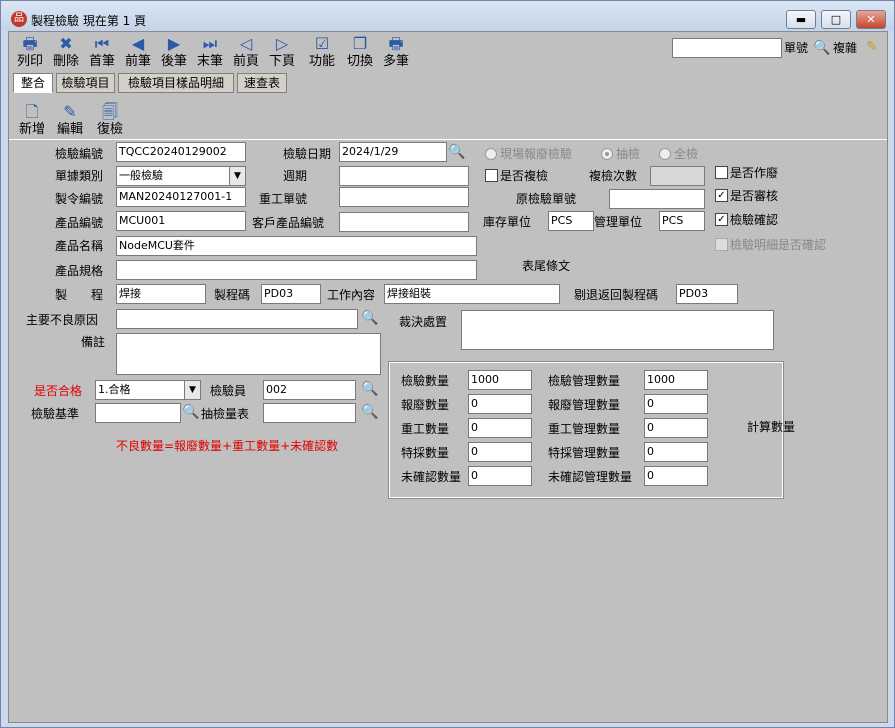  What do you see at coordinates (721, 172) in the screenshot?
I see `is-void-checkbox` at bounding box center [721, 172].